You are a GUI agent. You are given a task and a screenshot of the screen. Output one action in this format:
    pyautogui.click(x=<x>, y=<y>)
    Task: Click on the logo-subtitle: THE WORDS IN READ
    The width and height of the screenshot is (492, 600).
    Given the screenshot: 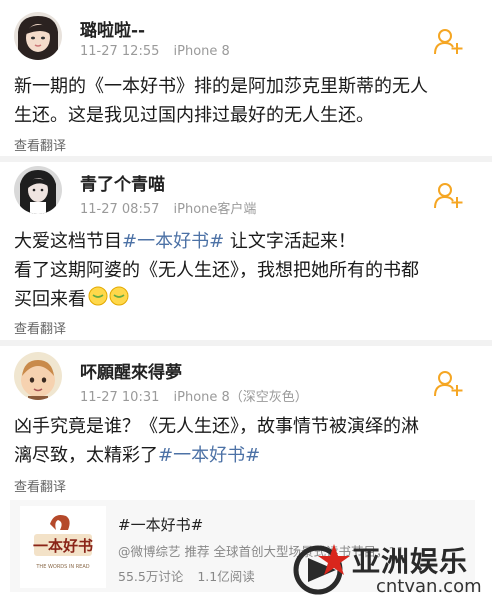 What is the action you would take?
    pyautogui.click(x=62, y=567)
    